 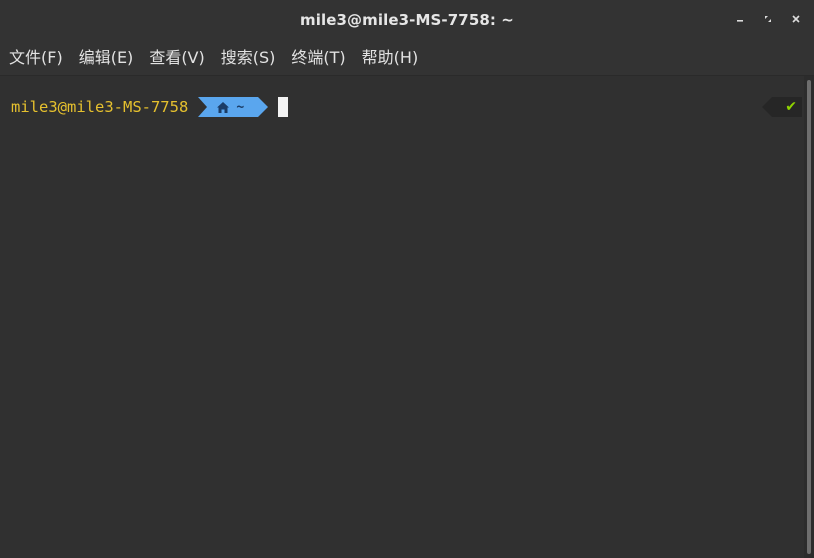 I want to click on status-segment: ✔, so click(x=782, y=107).